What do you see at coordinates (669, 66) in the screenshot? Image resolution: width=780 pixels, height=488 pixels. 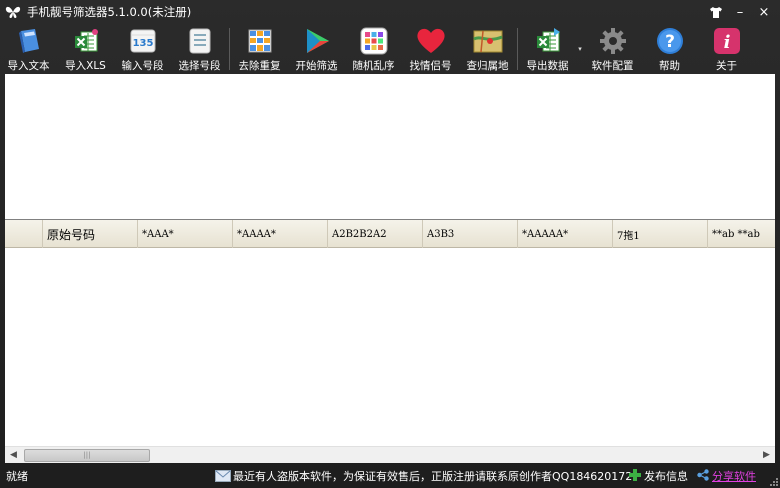 I see `help-label: 帮助` at bounding box center [669, 66].